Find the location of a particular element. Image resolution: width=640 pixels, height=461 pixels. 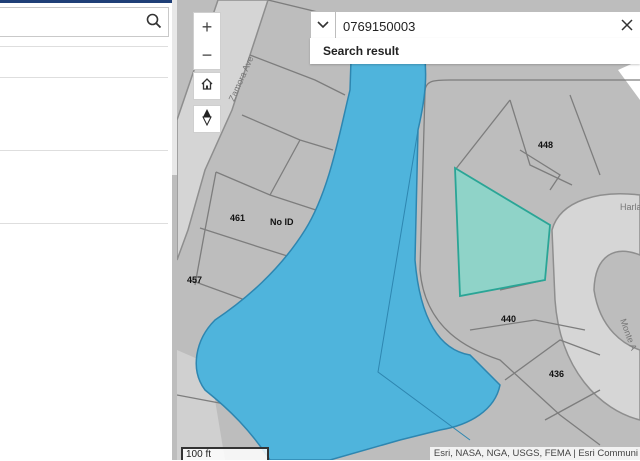

map-search-box is located at coordinates (475, 25).